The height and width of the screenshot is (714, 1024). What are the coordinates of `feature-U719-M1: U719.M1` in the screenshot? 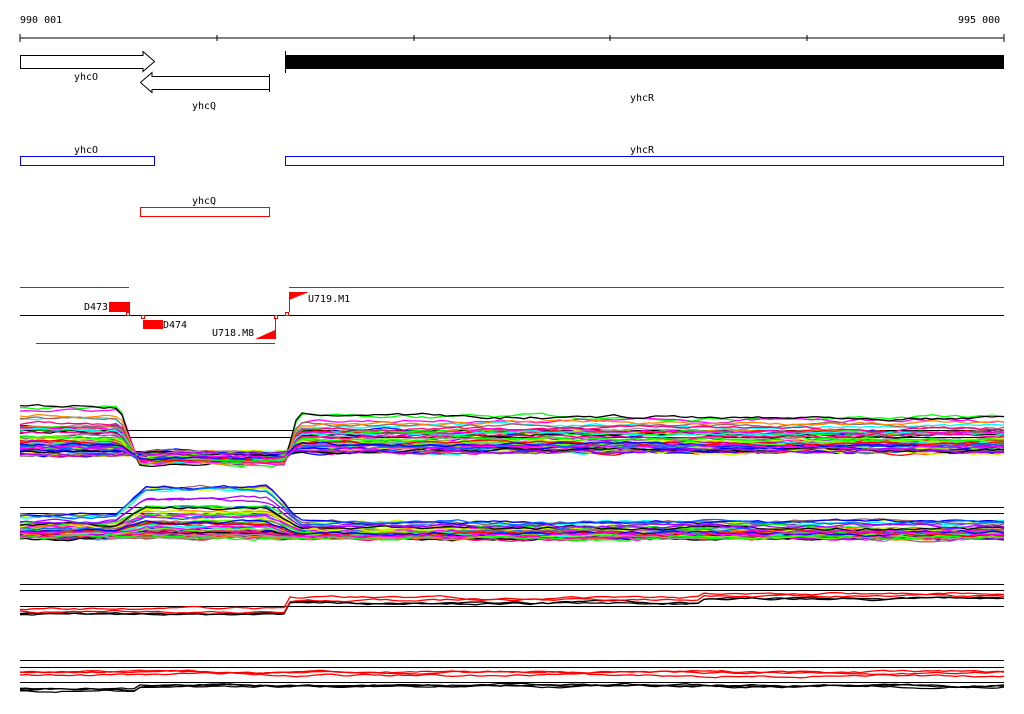 It's located at (318, 304).